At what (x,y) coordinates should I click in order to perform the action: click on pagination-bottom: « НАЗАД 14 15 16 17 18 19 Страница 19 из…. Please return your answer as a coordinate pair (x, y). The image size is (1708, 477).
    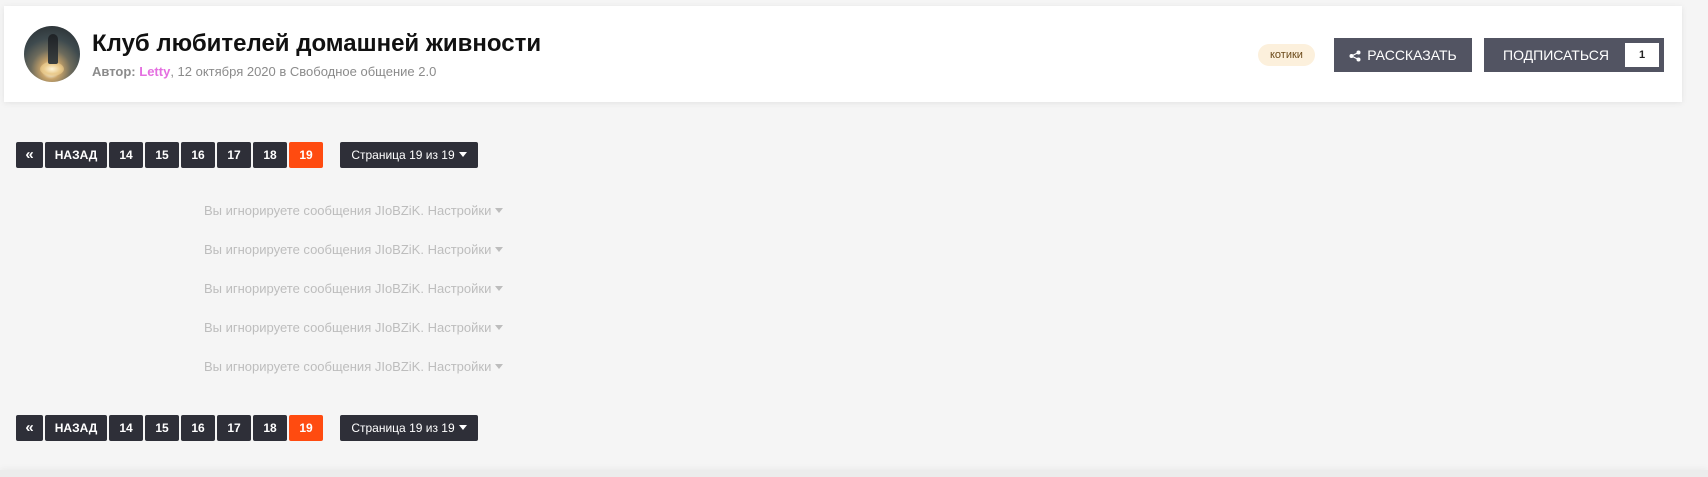
    Looking at the image, I should click on (248, 428).